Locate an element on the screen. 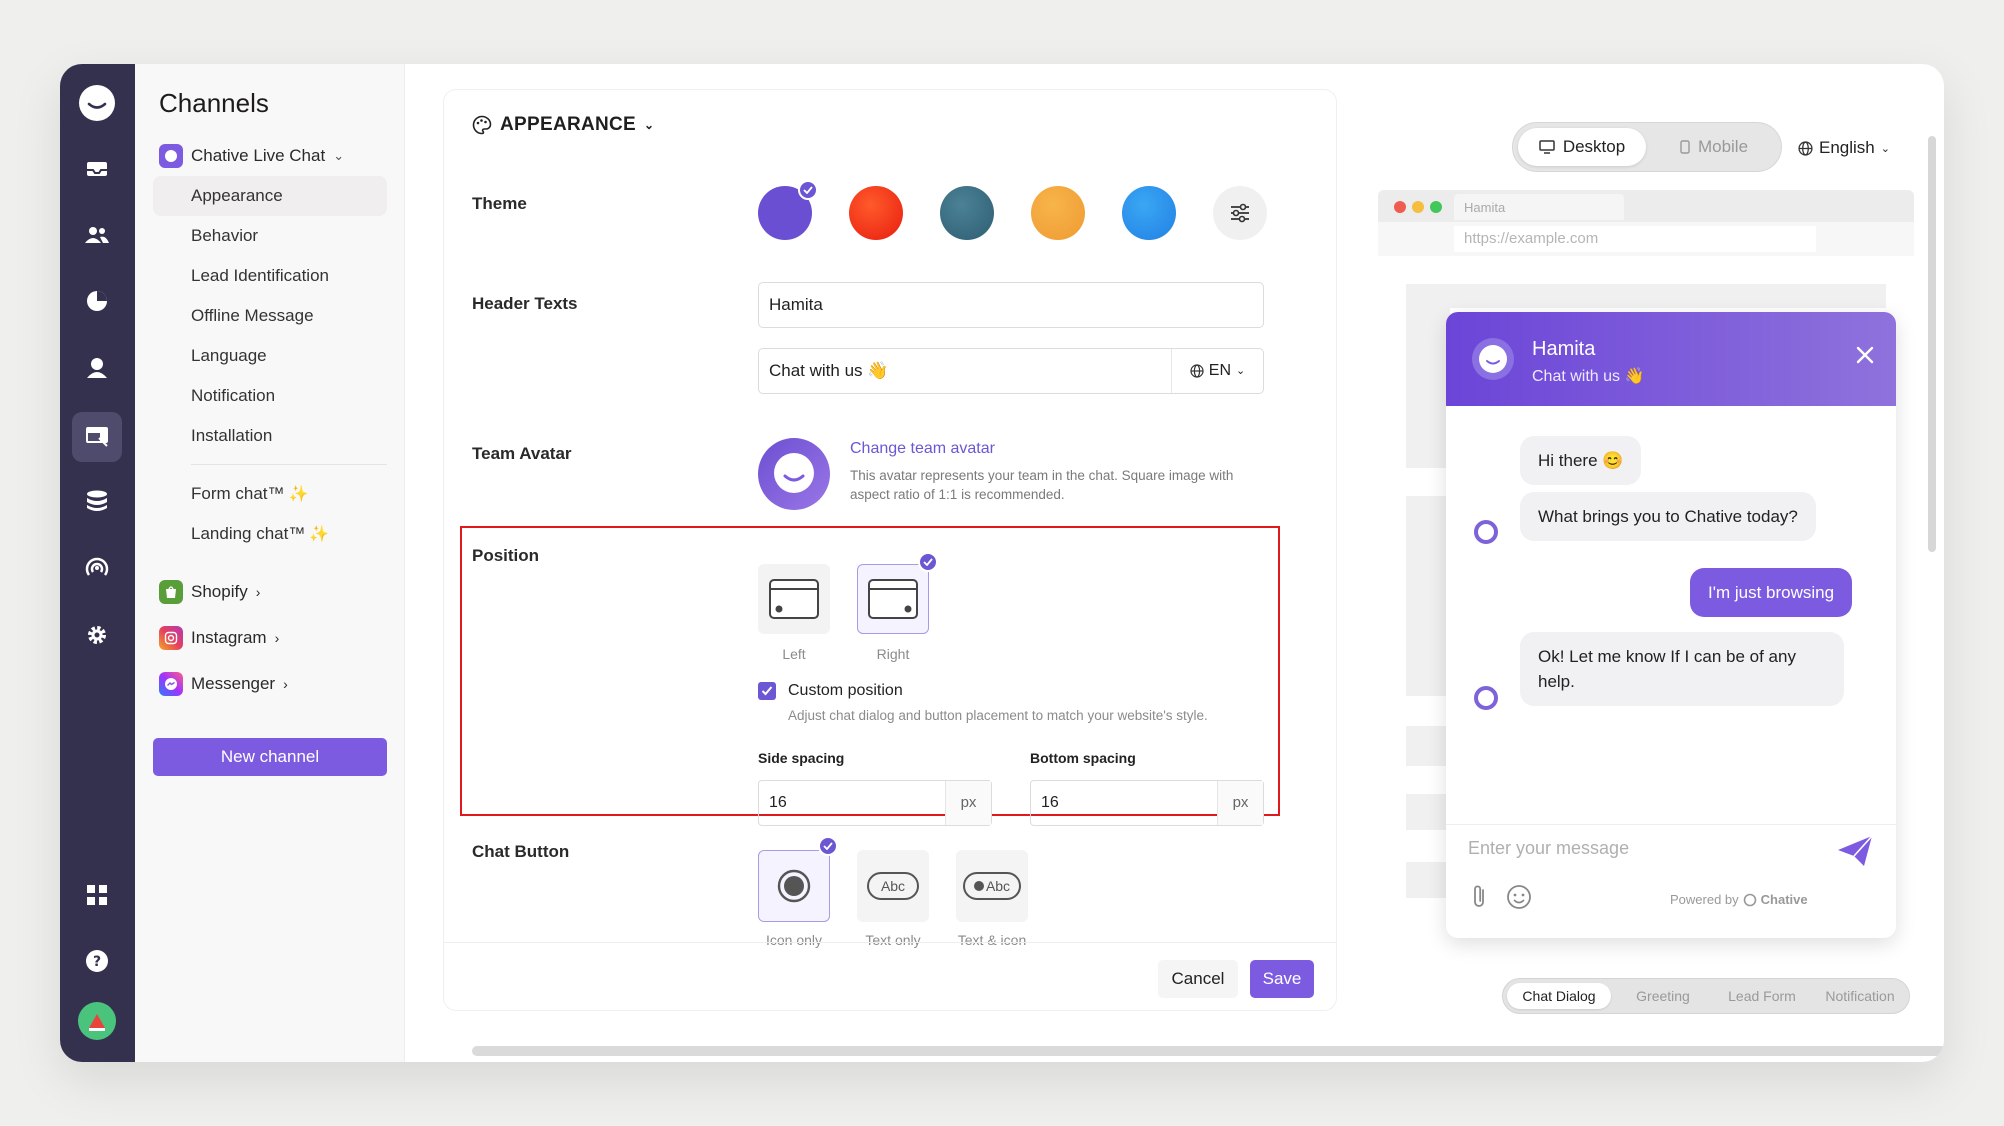 This screenshot has width=2004, height=1126. agent-mini-avatar is located at coordinates (1486, 698).